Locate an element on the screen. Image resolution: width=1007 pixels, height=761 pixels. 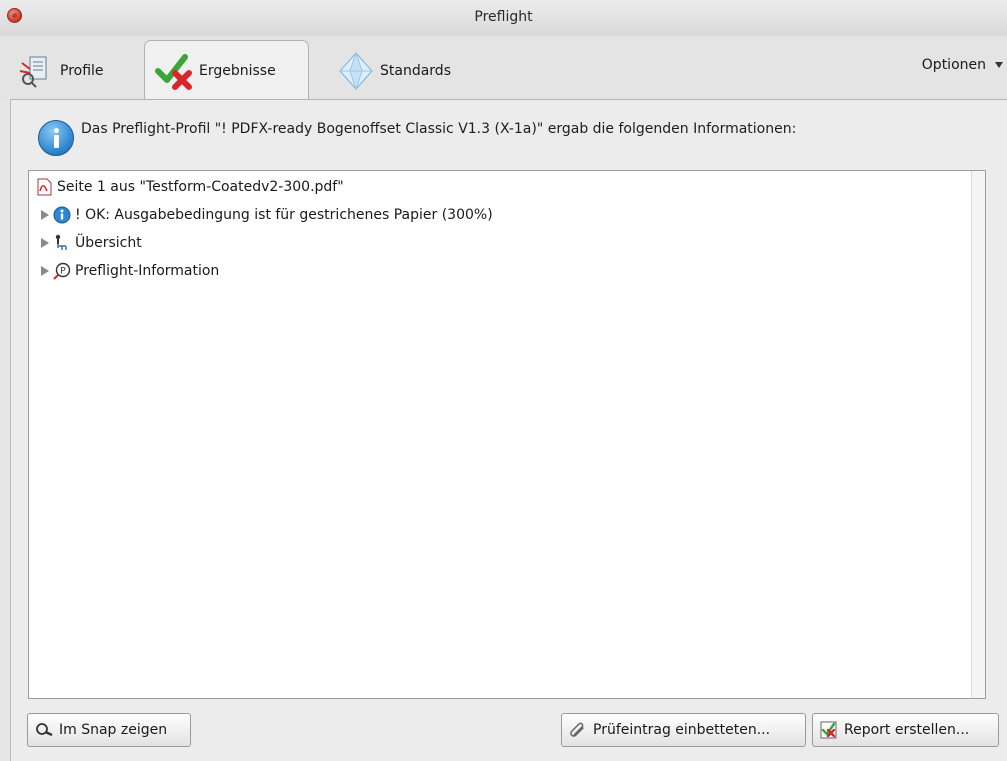
tree-item-overview: Übersicht is located at coordinates (91, 243).